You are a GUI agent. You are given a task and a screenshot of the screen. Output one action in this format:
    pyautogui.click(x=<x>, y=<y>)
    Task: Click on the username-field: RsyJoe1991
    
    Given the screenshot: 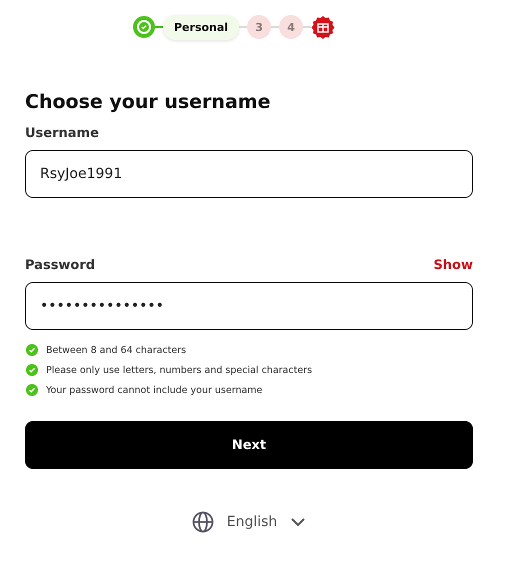 What is the action you would take?
    pyautogui.click(x=249, y=174)
    